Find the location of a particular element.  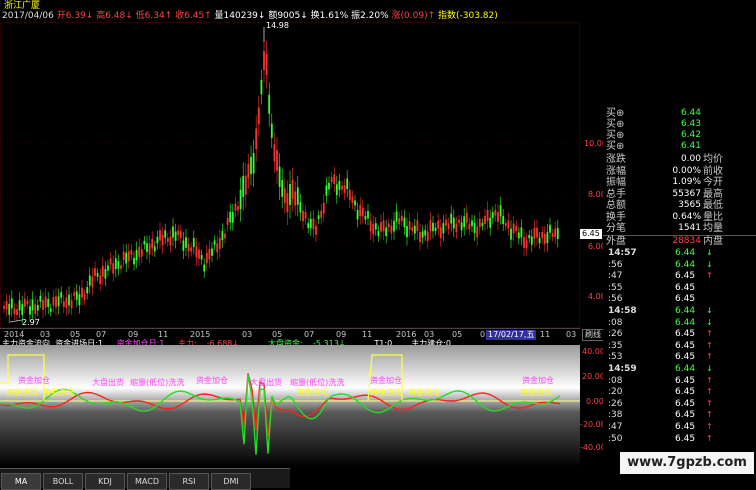

refresh-button: 刷线 is located at coordinates (593, 335).